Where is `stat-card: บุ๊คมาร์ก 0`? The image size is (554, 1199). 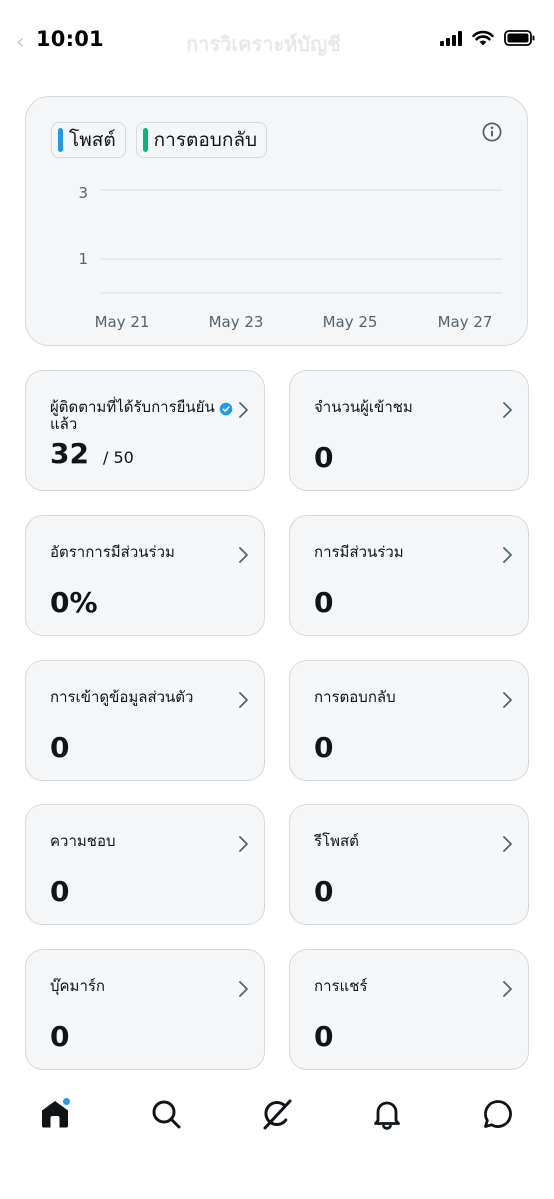
stat-card: บุ๊คมาร์ก 0 is located at coordinates (145, 1009).